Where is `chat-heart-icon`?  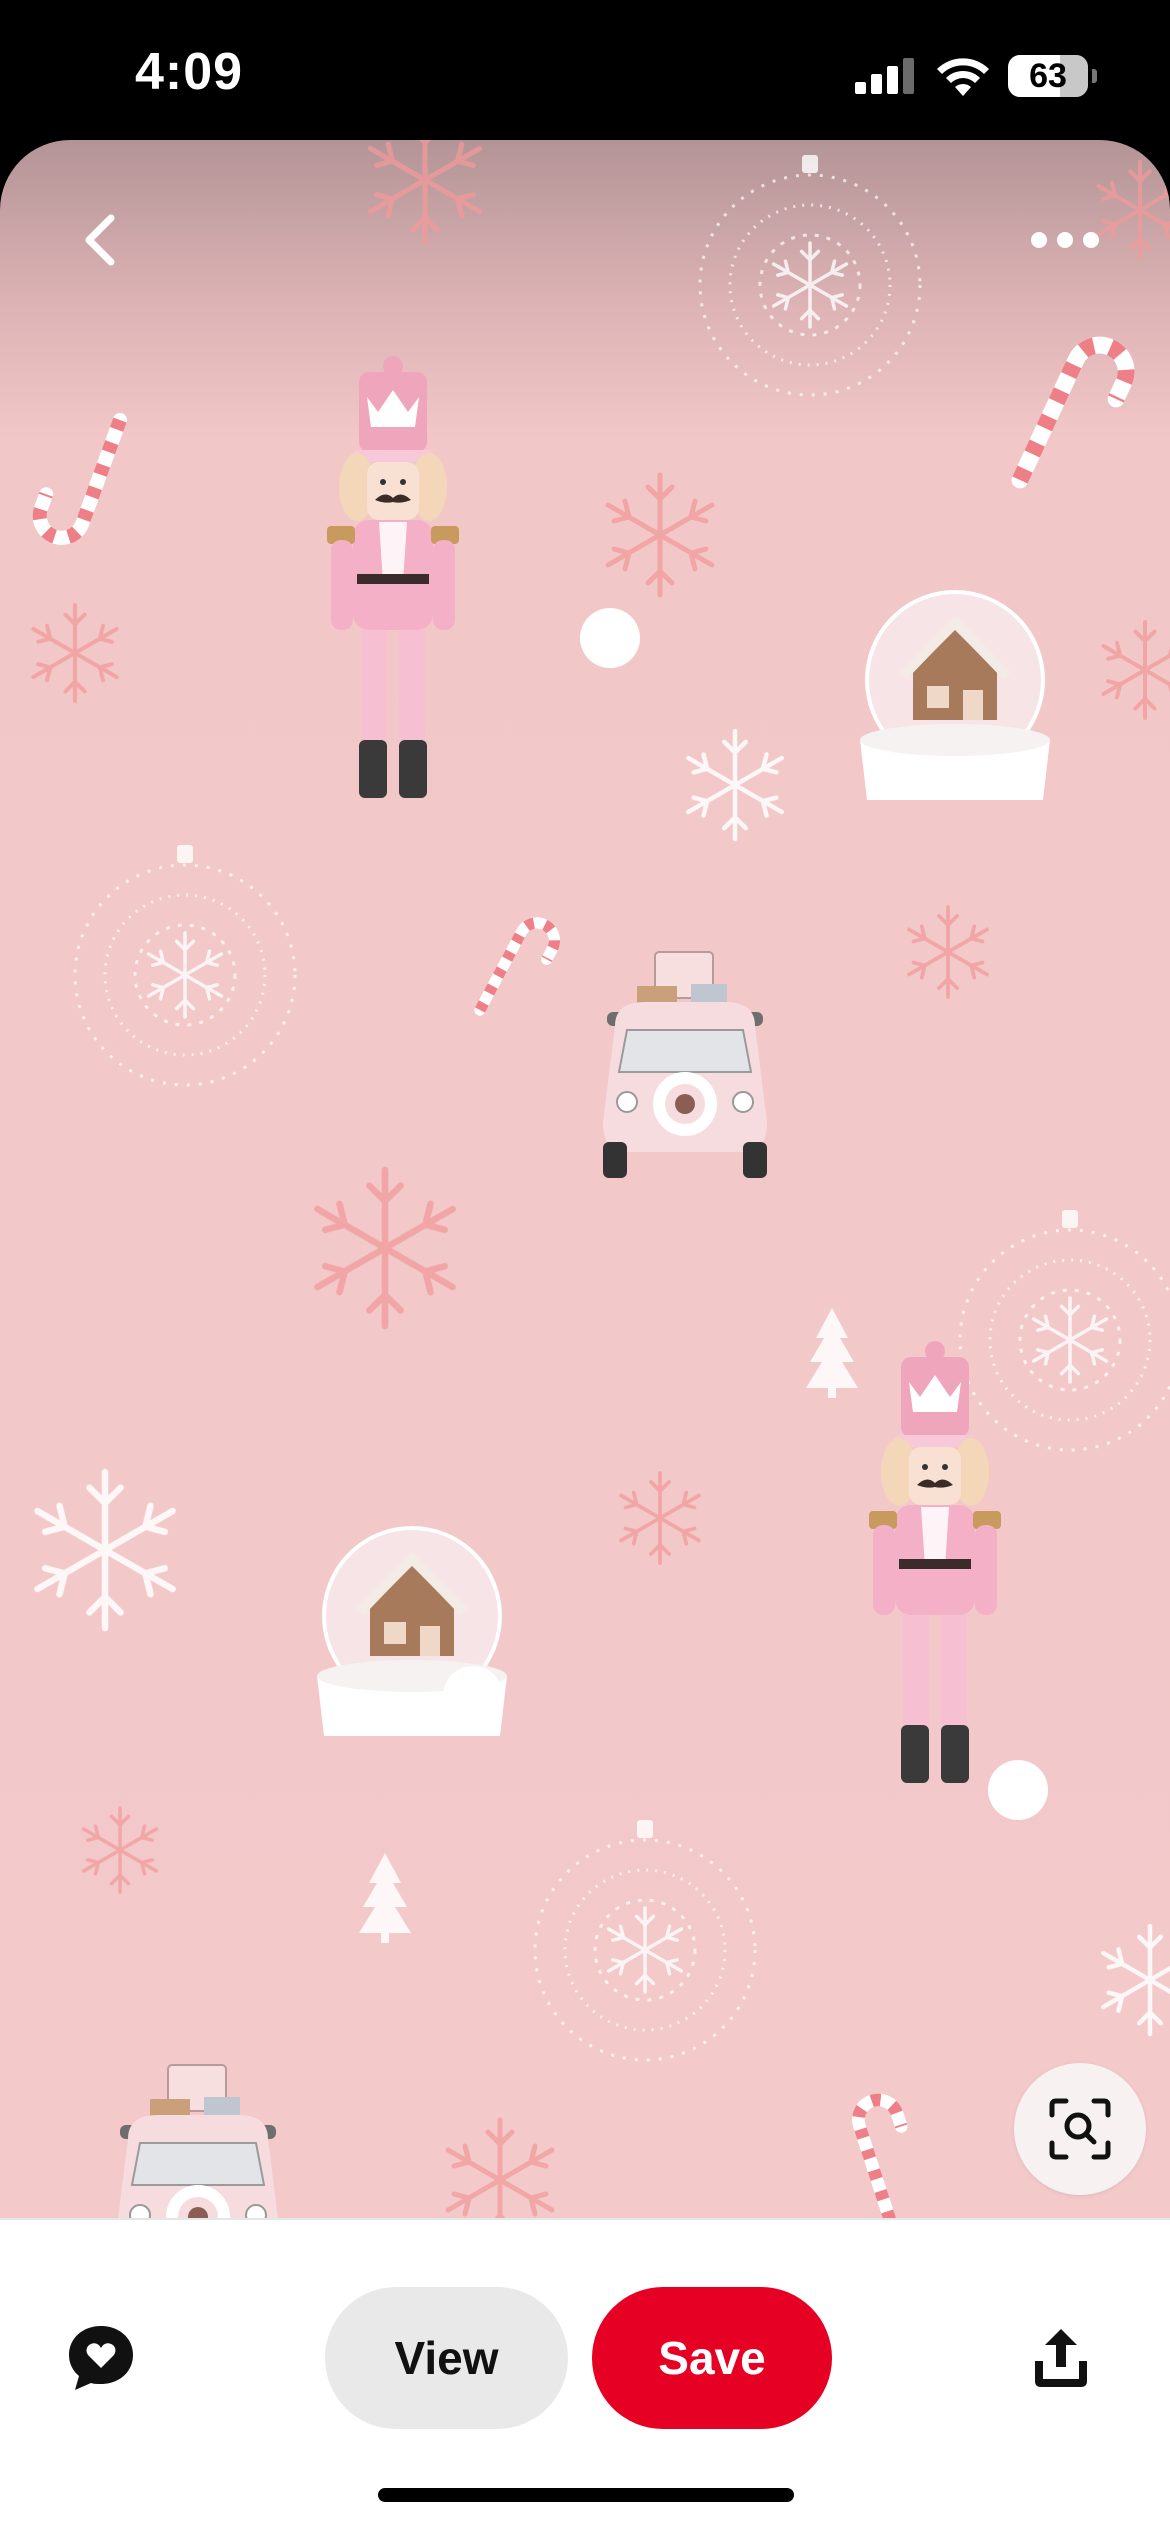
chat-heart-icon is located at coordinates (101, 2358).